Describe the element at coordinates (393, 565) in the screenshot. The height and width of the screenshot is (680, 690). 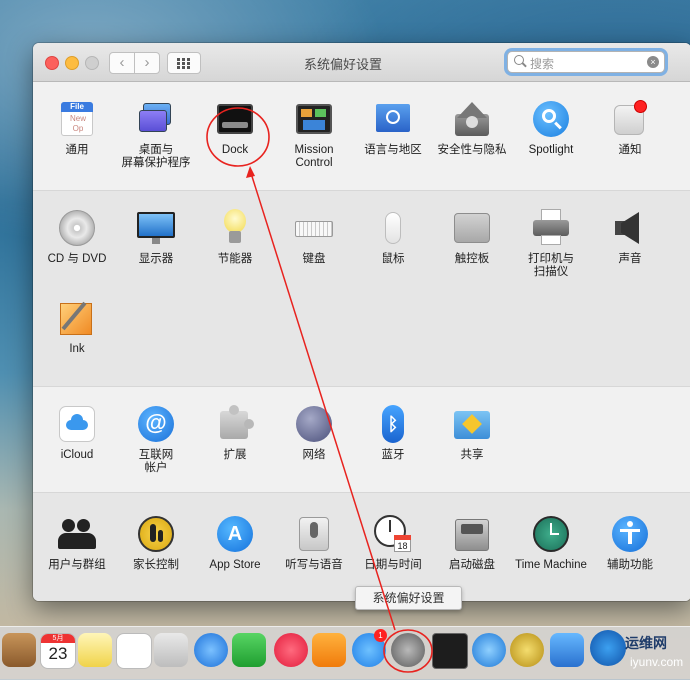
I see `pref-label: 日期与时间` at that location.